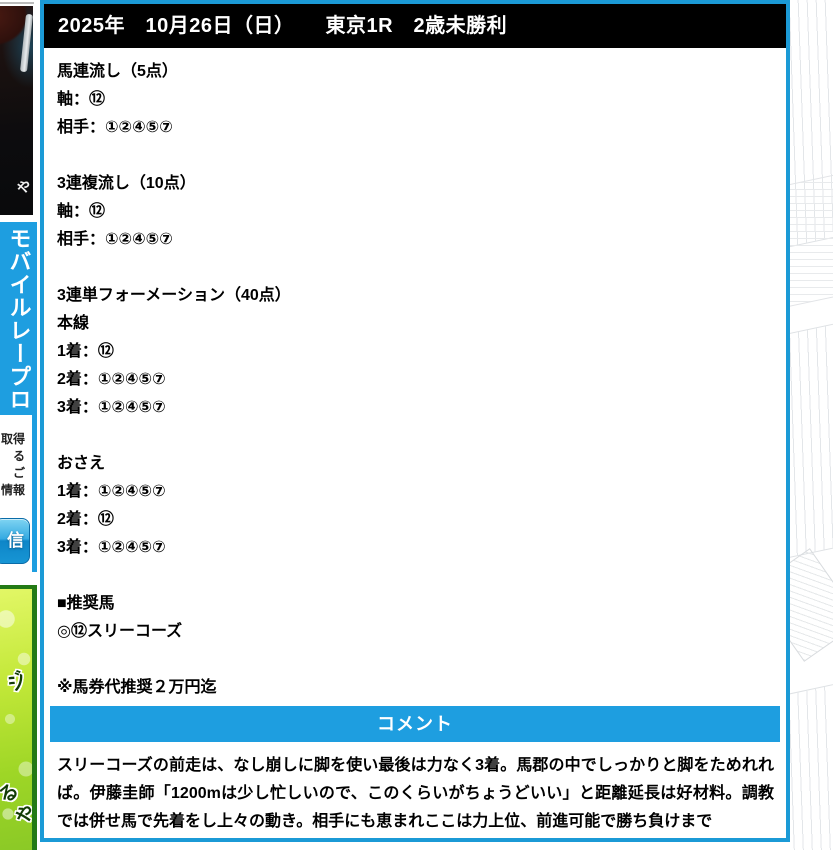  Describe the element at coordinates (111, 379) in the screenshot. I see `bet-pos2: 2着：①②④⑤⑦` at that location.